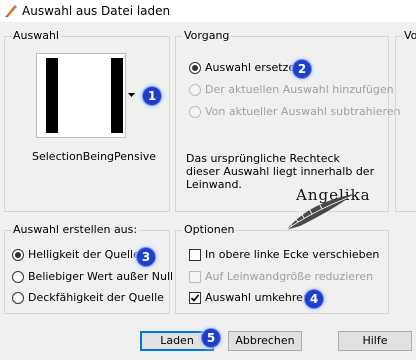 This screenshot has width=416, height=360. What do you see at coordinates (289, 277) in the screenshot?
I see `checkbox-leinwandgroesse-label: Auf Leinwandgröße reduzieren` at bounding box center [289, 277].